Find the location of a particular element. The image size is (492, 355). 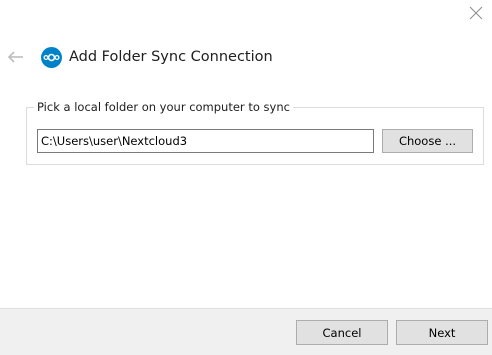

close-button is located at coordinates (476, 13).